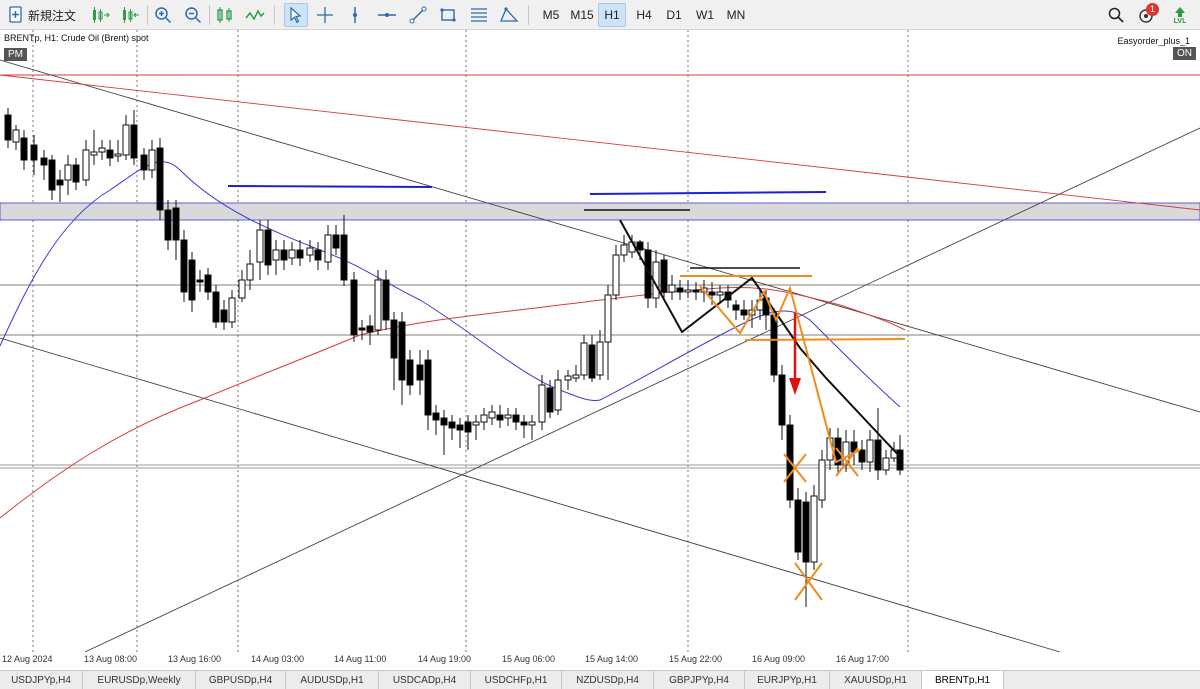  I want to click on tab-brent-h1: BRENTp,H1, so click(963, 680).